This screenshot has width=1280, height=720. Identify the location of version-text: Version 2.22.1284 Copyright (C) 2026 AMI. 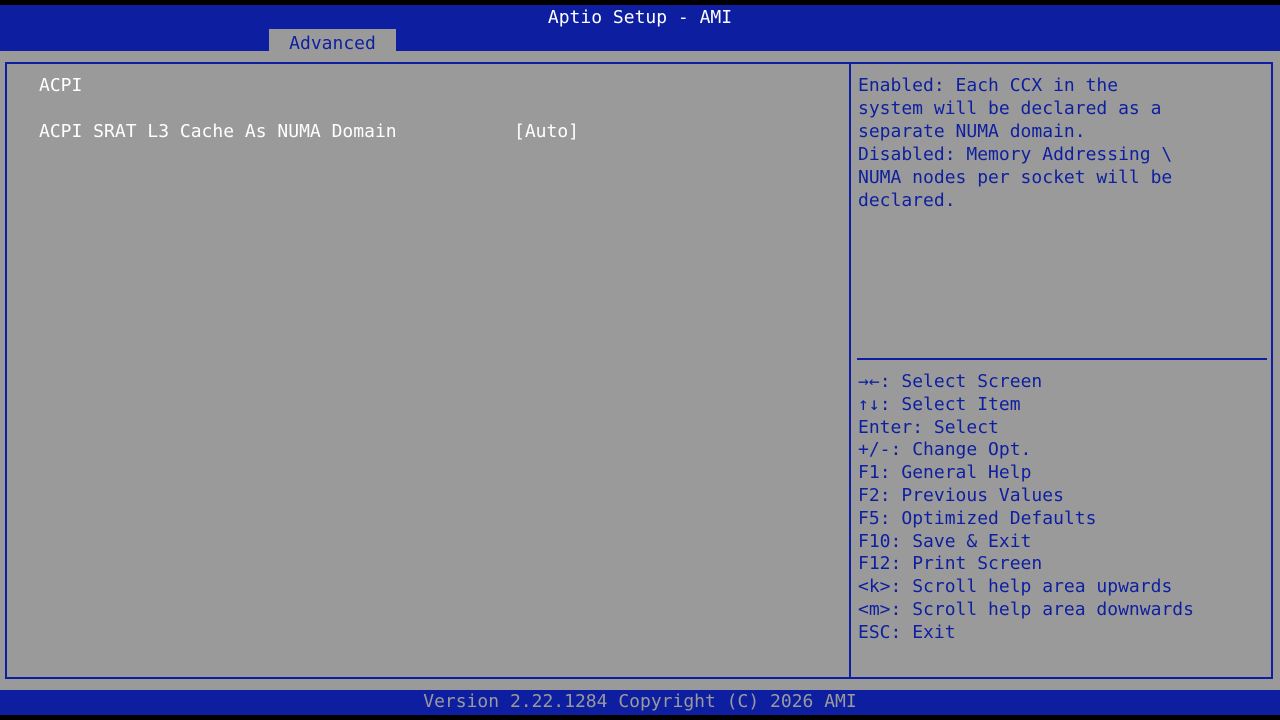
(640, 701).